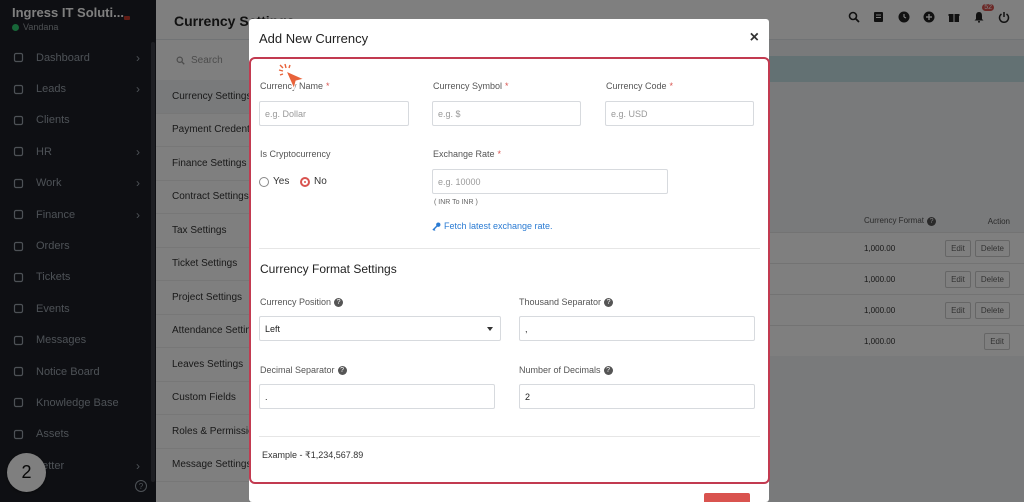  What do you see at coordinates (328, 269) in the screenshot?
I see `format-section-title: Currency Format Settings` at bounding box center [328, 269].